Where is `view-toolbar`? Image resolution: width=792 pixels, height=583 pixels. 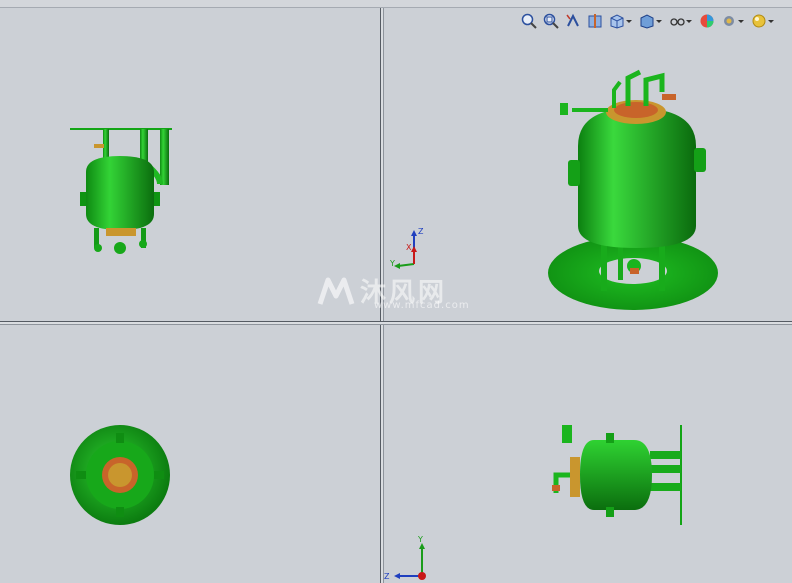
view-toolbar is located at coordinates (648, 21).